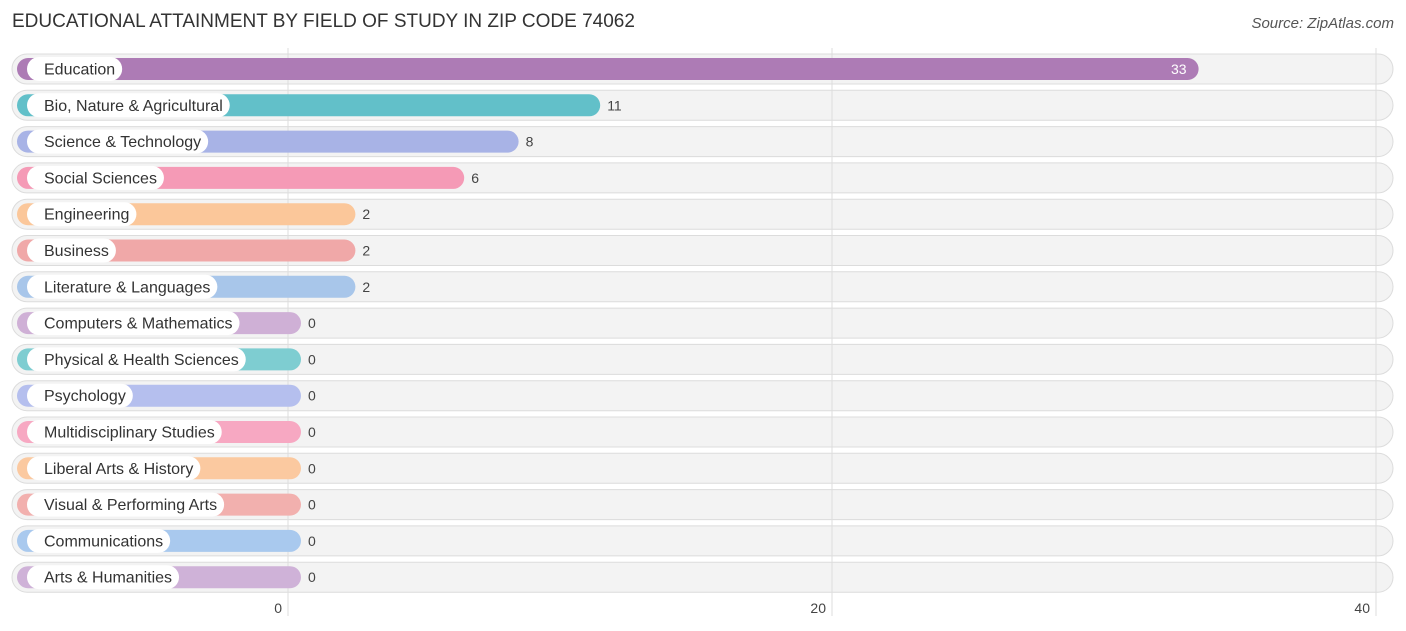  I want to click on category-label: Multidisciplinary Studies, so click(129, 433).